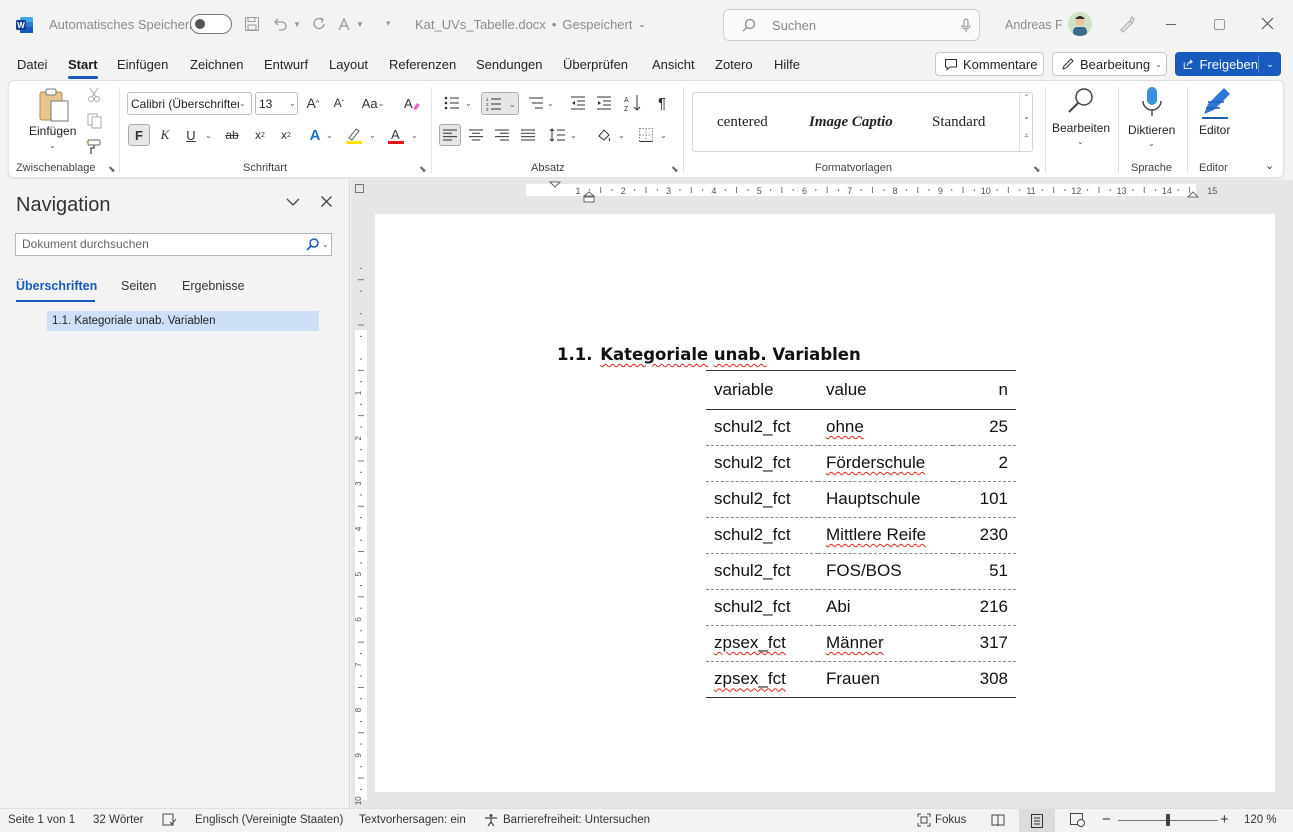 Image resolution: width=1293 pixels, height=832 pixels. I want to click on undo-icon, so click(280, 24).